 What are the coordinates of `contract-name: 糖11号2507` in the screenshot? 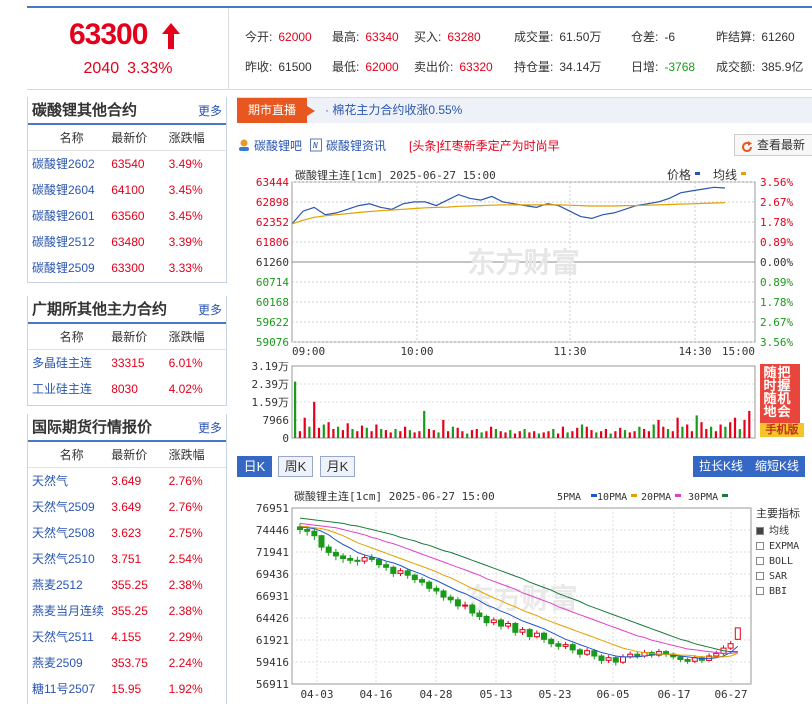 It's located at (69, 689).